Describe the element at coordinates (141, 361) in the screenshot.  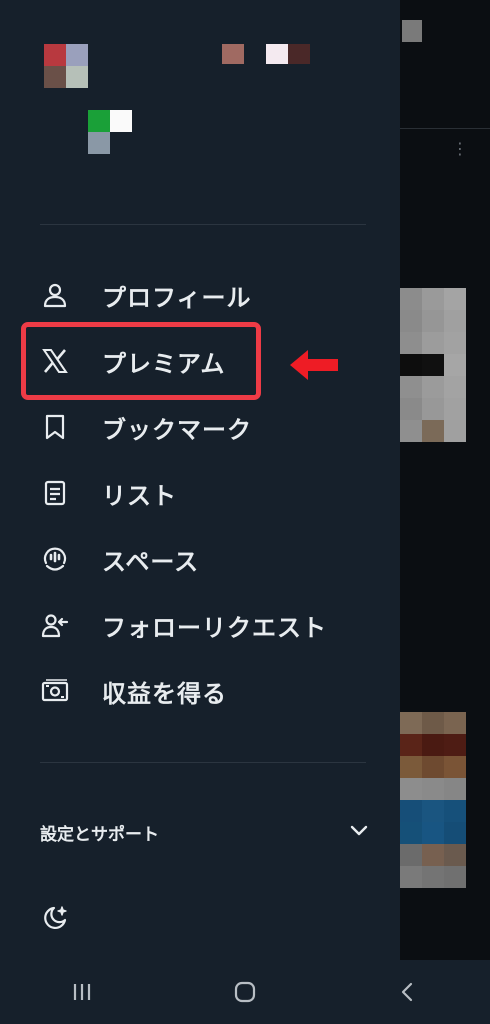
I see `highlight-annotation` at that location.